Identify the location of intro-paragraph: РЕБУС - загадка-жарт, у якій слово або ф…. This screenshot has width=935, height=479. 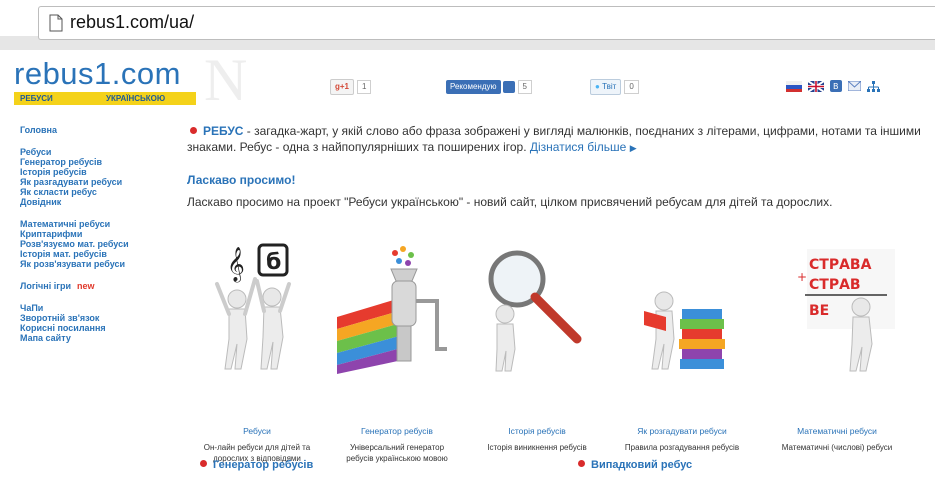
(557, 139).